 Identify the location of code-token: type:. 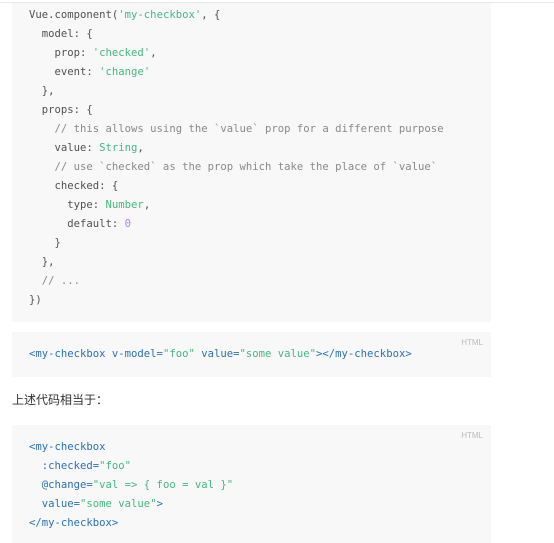
(67, 205).